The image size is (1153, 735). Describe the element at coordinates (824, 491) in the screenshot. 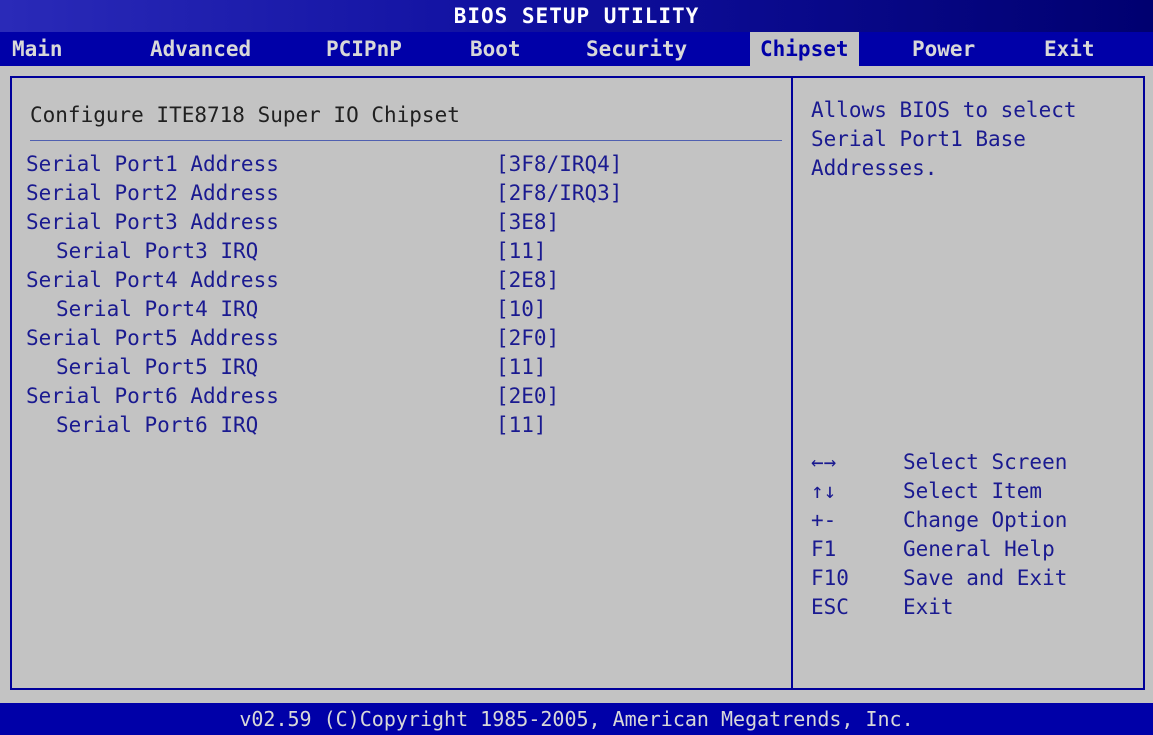

I see `up-down-arrow-icon: ↑↓` at that location.